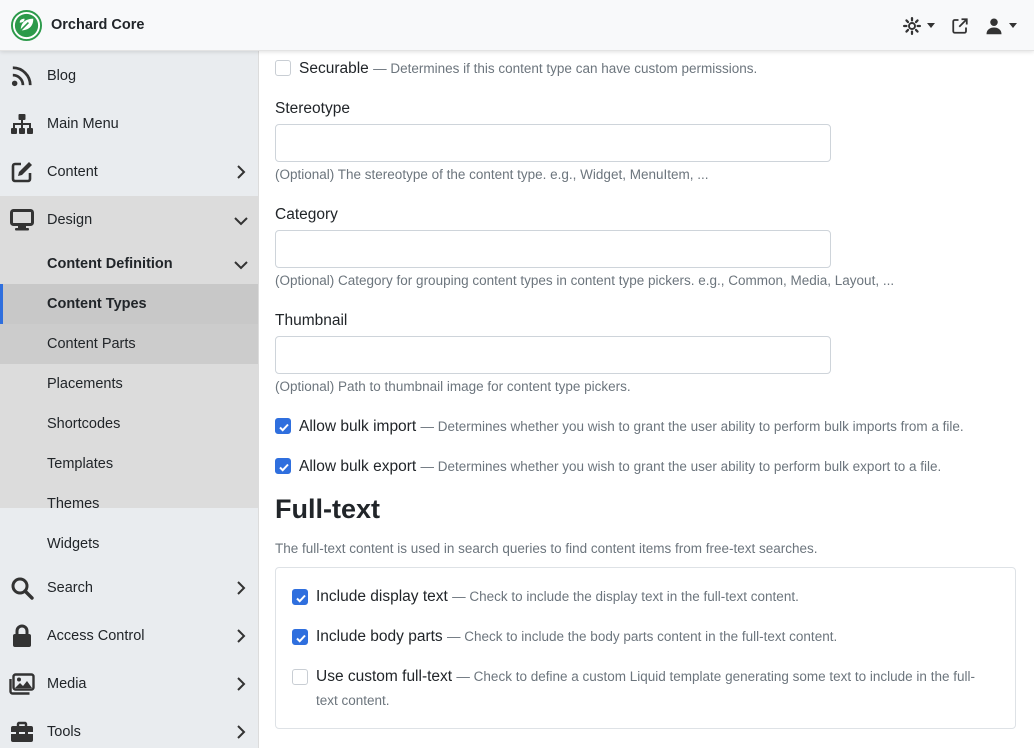 The height and width of the screenshot is (748, 1034). I want to click on sidebar-item-label: Main Menu, so click(83, 124).